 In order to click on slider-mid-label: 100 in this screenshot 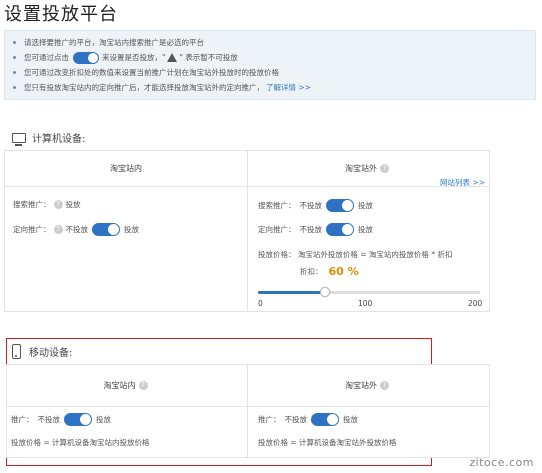, I will do `click(365, 303)`.